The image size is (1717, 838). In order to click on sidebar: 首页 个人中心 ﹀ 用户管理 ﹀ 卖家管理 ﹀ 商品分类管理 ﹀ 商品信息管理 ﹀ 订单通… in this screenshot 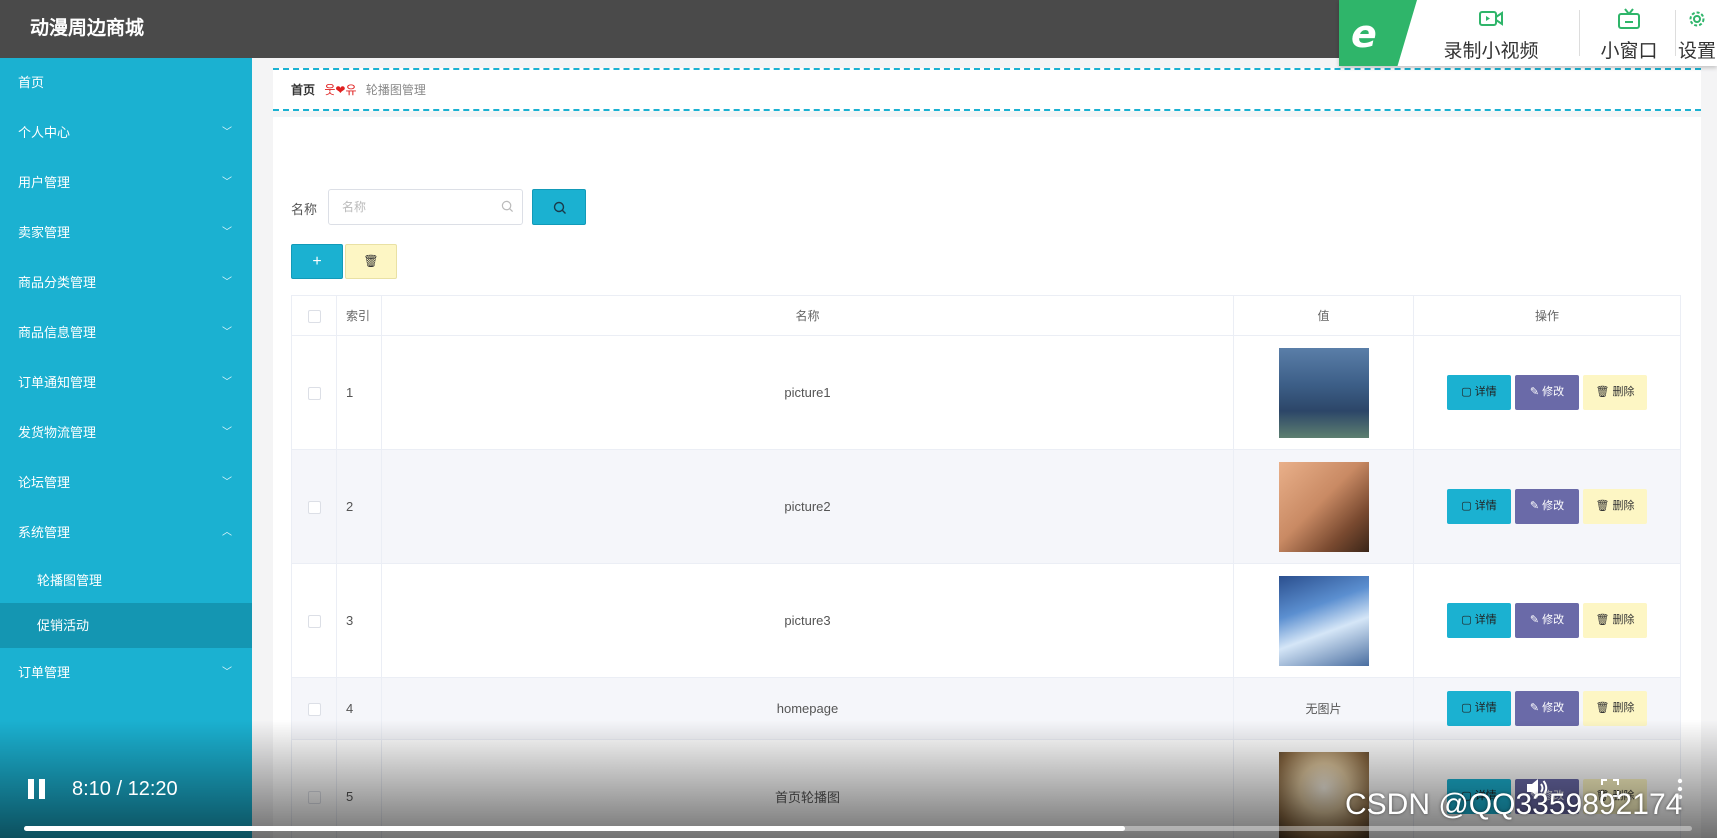, I will do `click(126, 448)`.